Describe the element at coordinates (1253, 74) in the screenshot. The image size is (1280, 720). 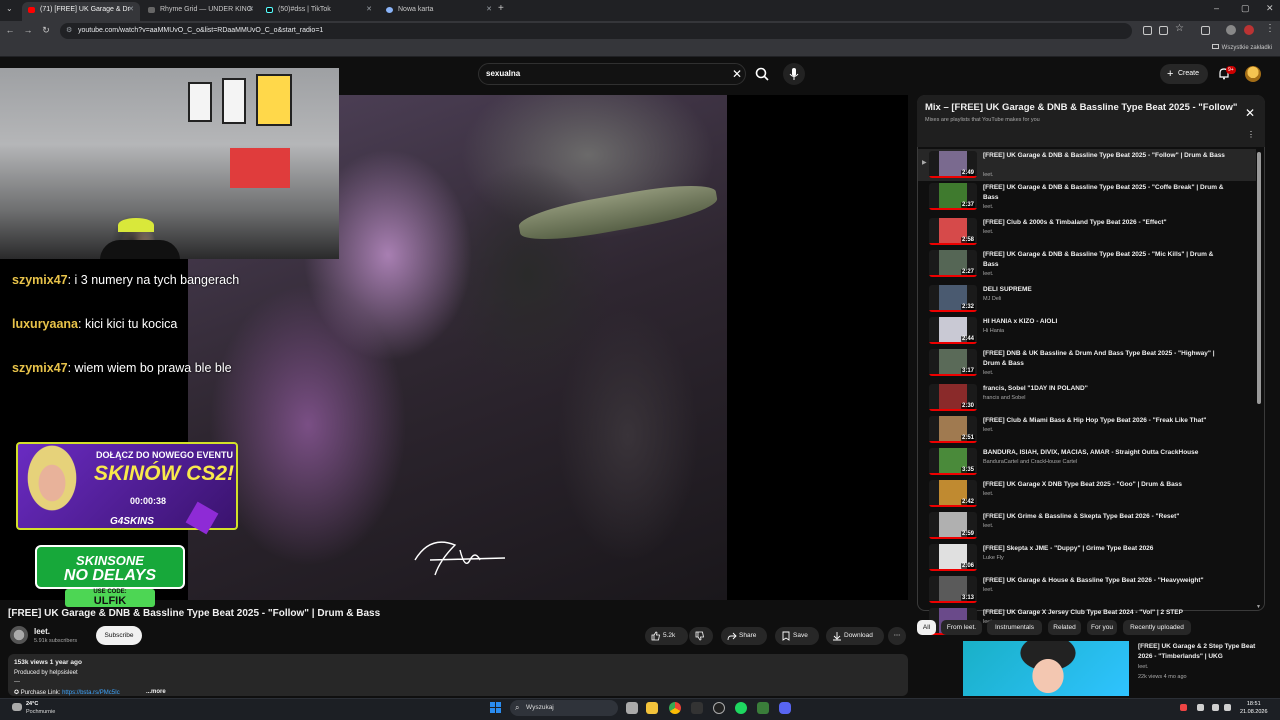
I see `account-avatar` at that location.